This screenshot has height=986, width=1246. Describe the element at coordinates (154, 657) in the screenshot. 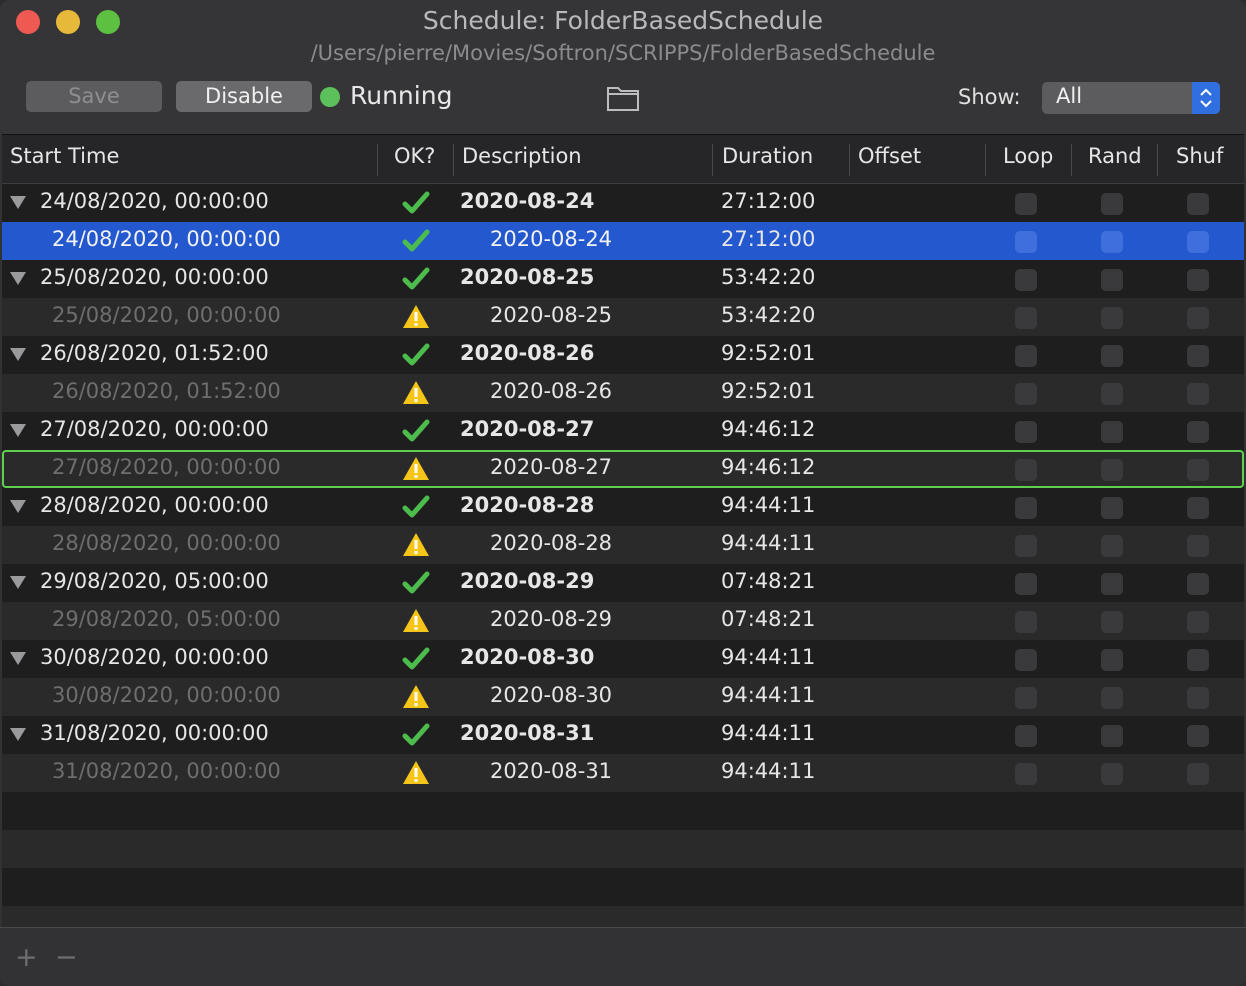

I see `start-time-cell: 30/08/2020, 00:00:00` at that location.